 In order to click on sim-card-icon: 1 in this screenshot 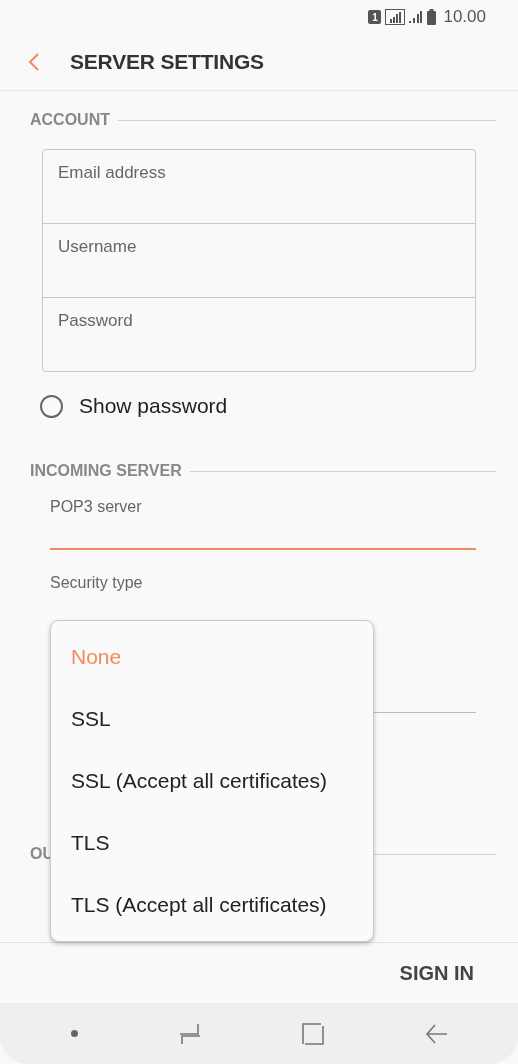, I will do `click(375, 17)`.